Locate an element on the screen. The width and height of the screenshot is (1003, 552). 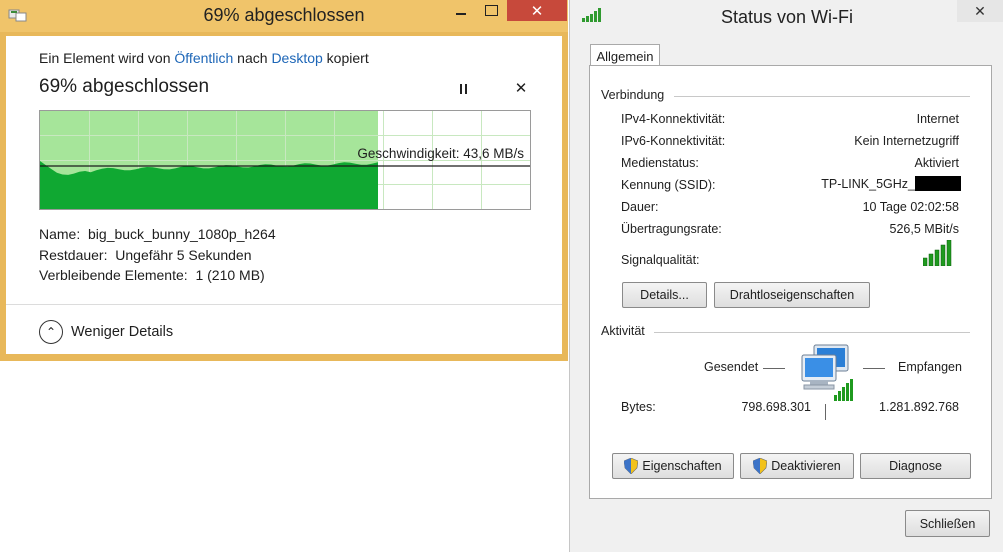
minimize-button is located at coordinates (461, 10).